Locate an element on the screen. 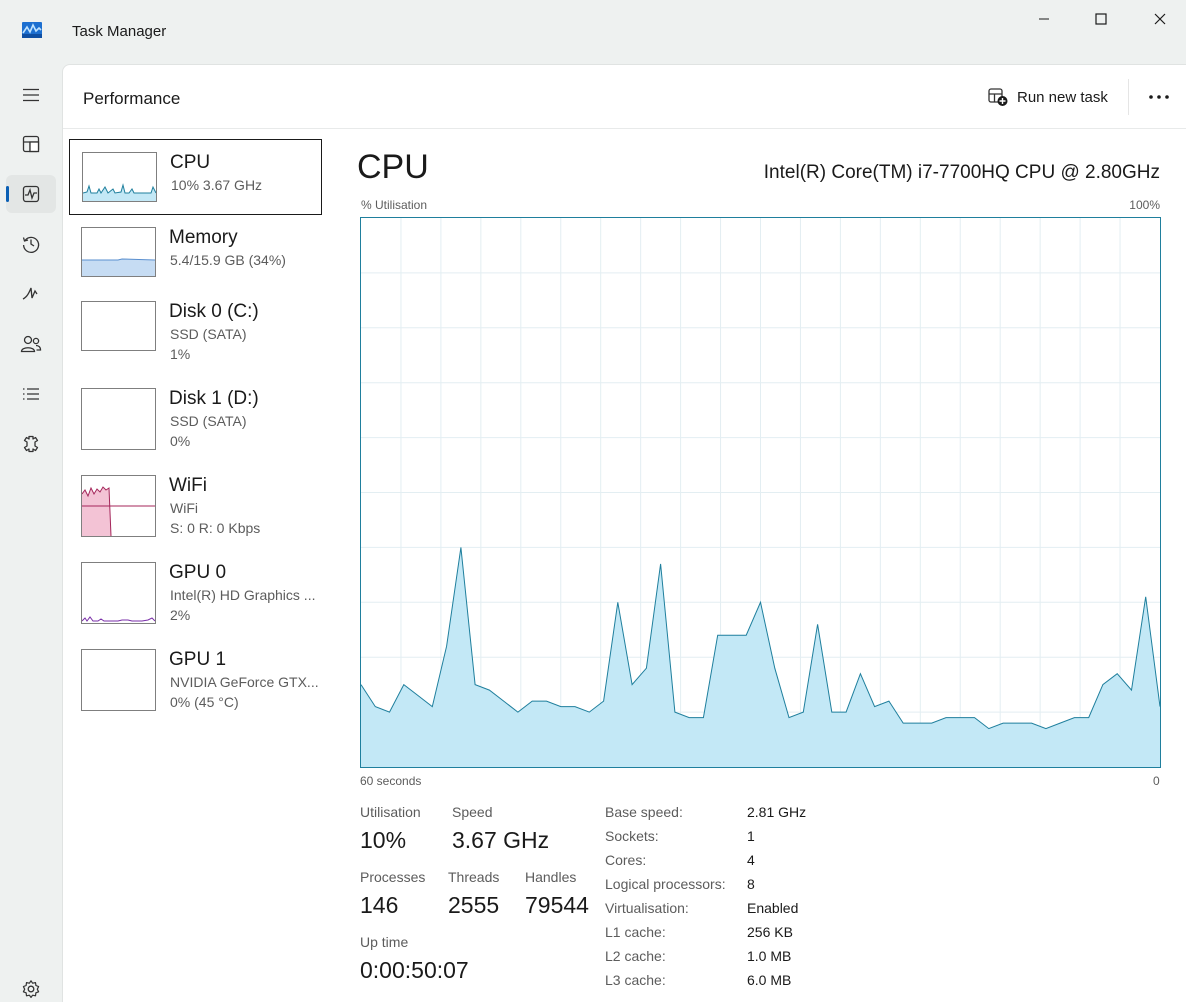  disk0-thumbnail is located at coordinates (118, 326).